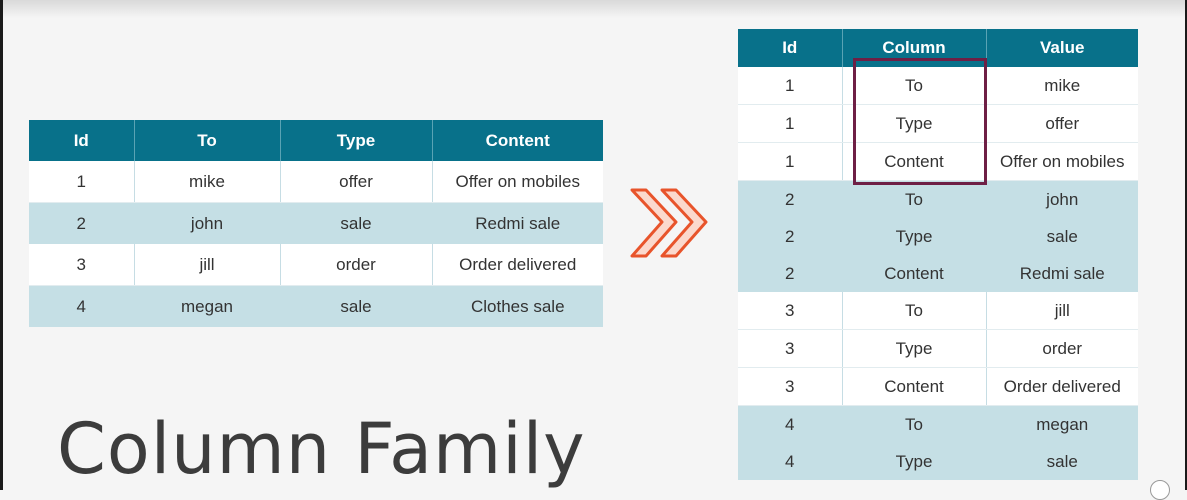  What do you see at coordinates (517, 223) in the screenshot?
I see `cell-content: Redmi sale` at bounding box center [517, 223].